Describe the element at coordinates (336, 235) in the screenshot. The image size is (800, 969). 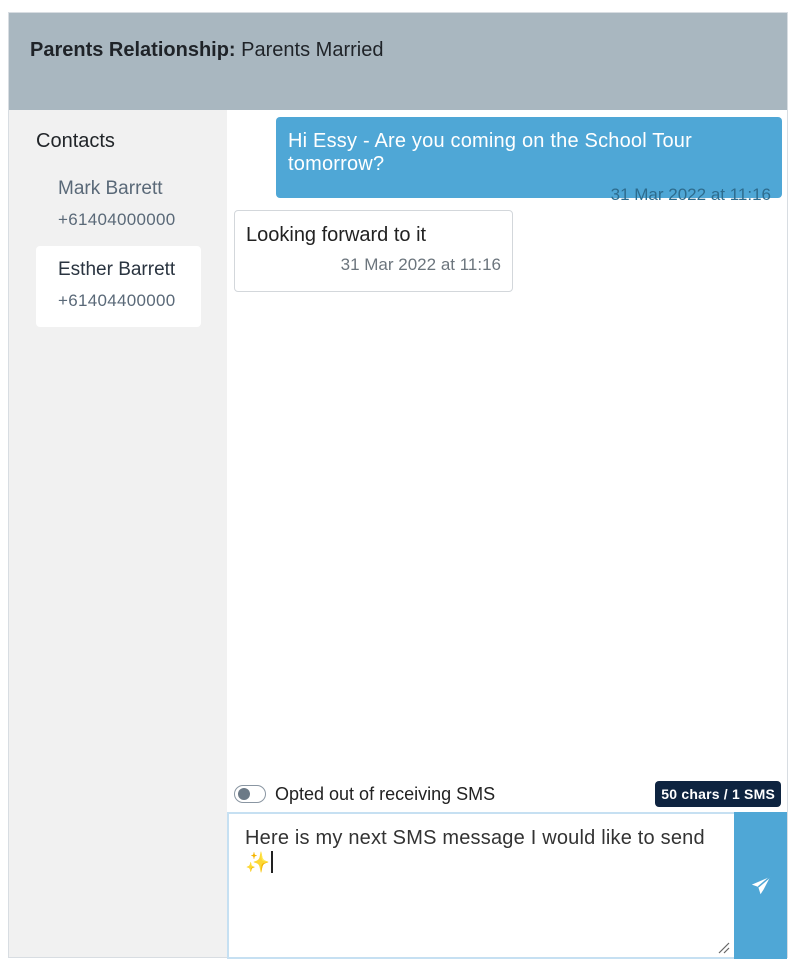
I see `message-text: Looking forward to it` at that location.